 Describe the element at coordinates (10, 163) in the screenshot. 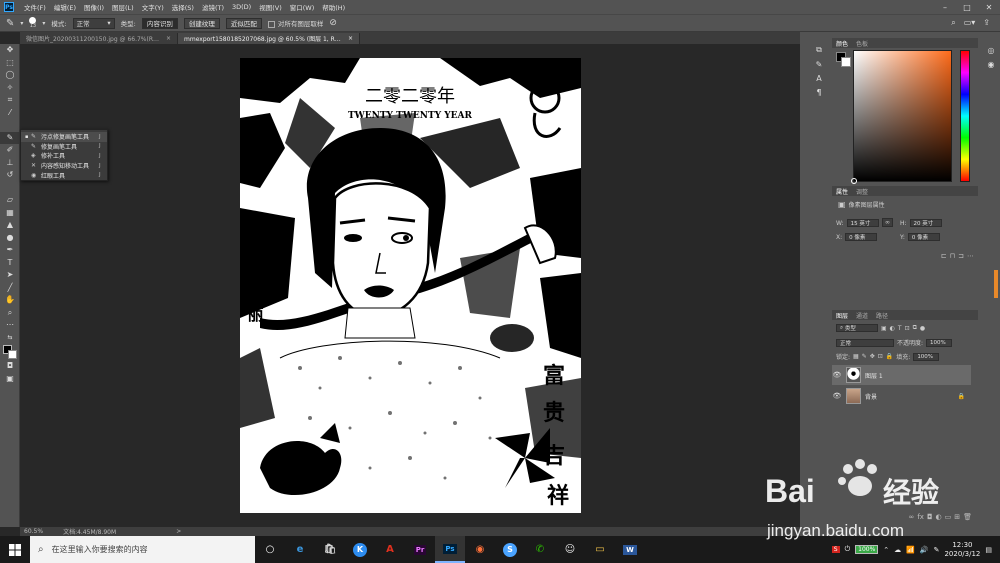

I see `clone-stamp-tool-icon: ⊥` at that location.